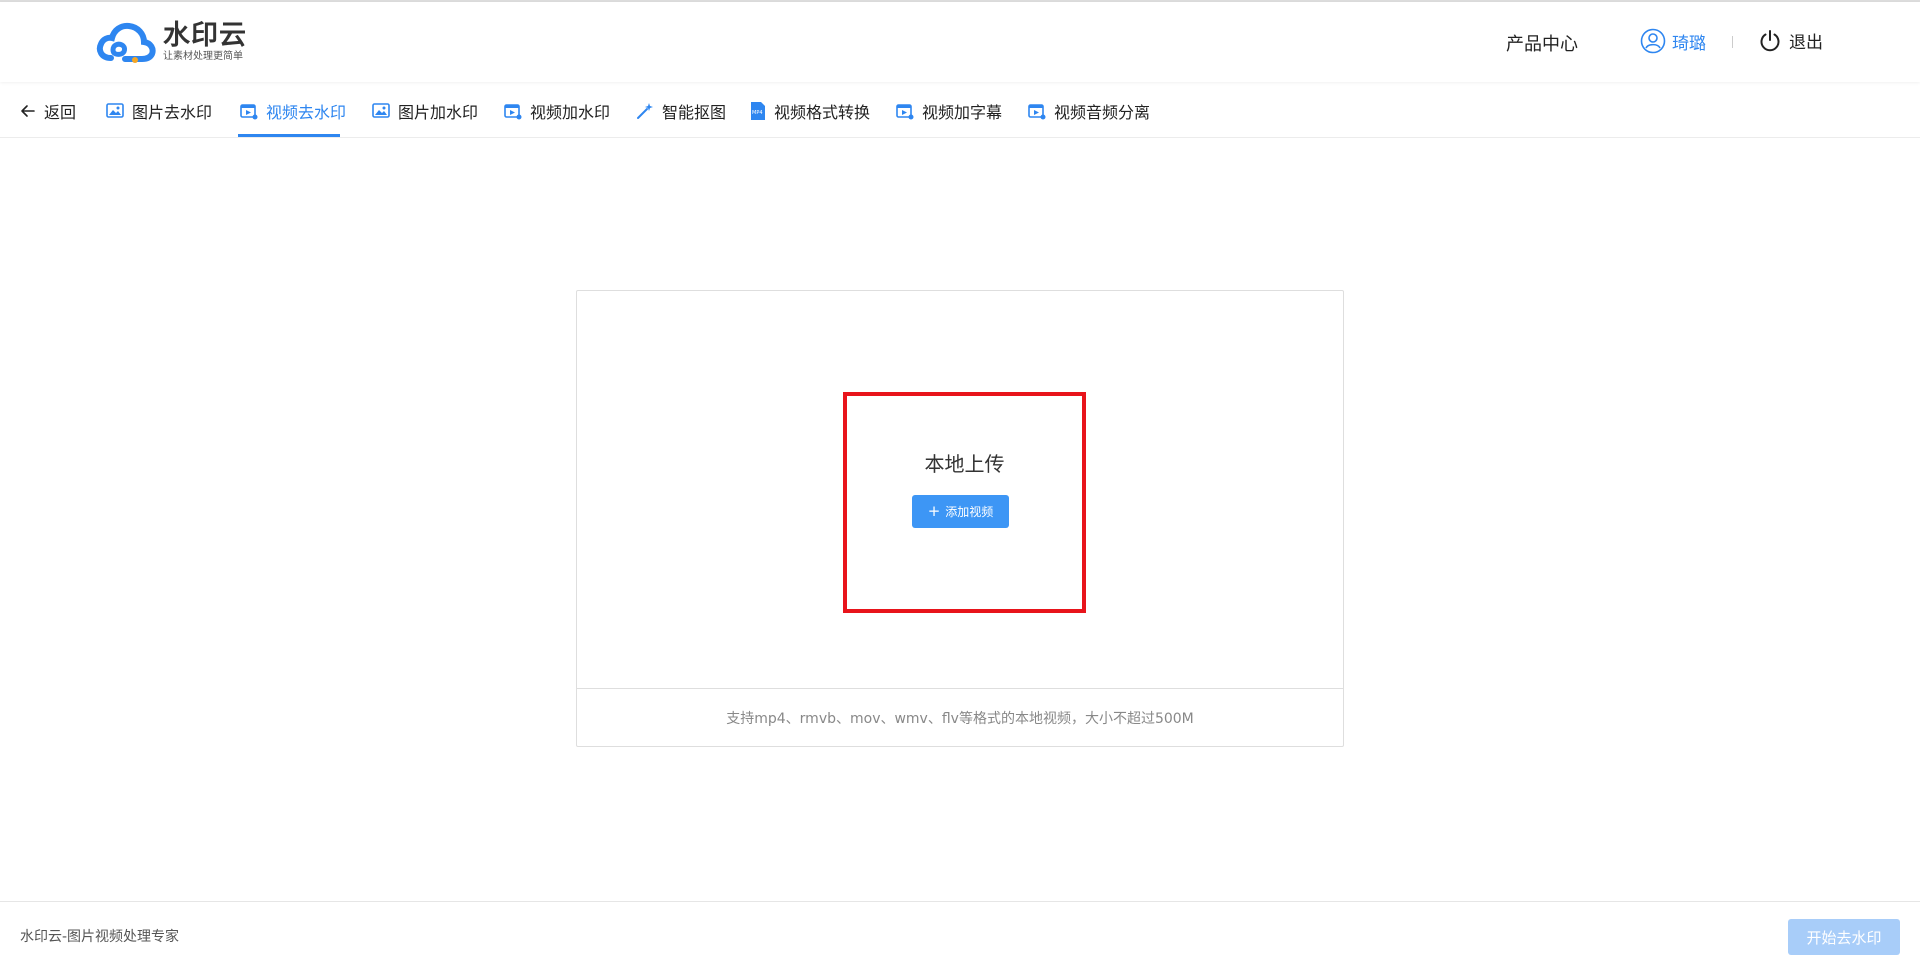 The height and width of the screenshot is (970, 1920). What do you see at coordinates (100, 937) in the screenshot?
I see `footer-text: 水印云-图片视频处理专家` at bounding box center [100, 937].